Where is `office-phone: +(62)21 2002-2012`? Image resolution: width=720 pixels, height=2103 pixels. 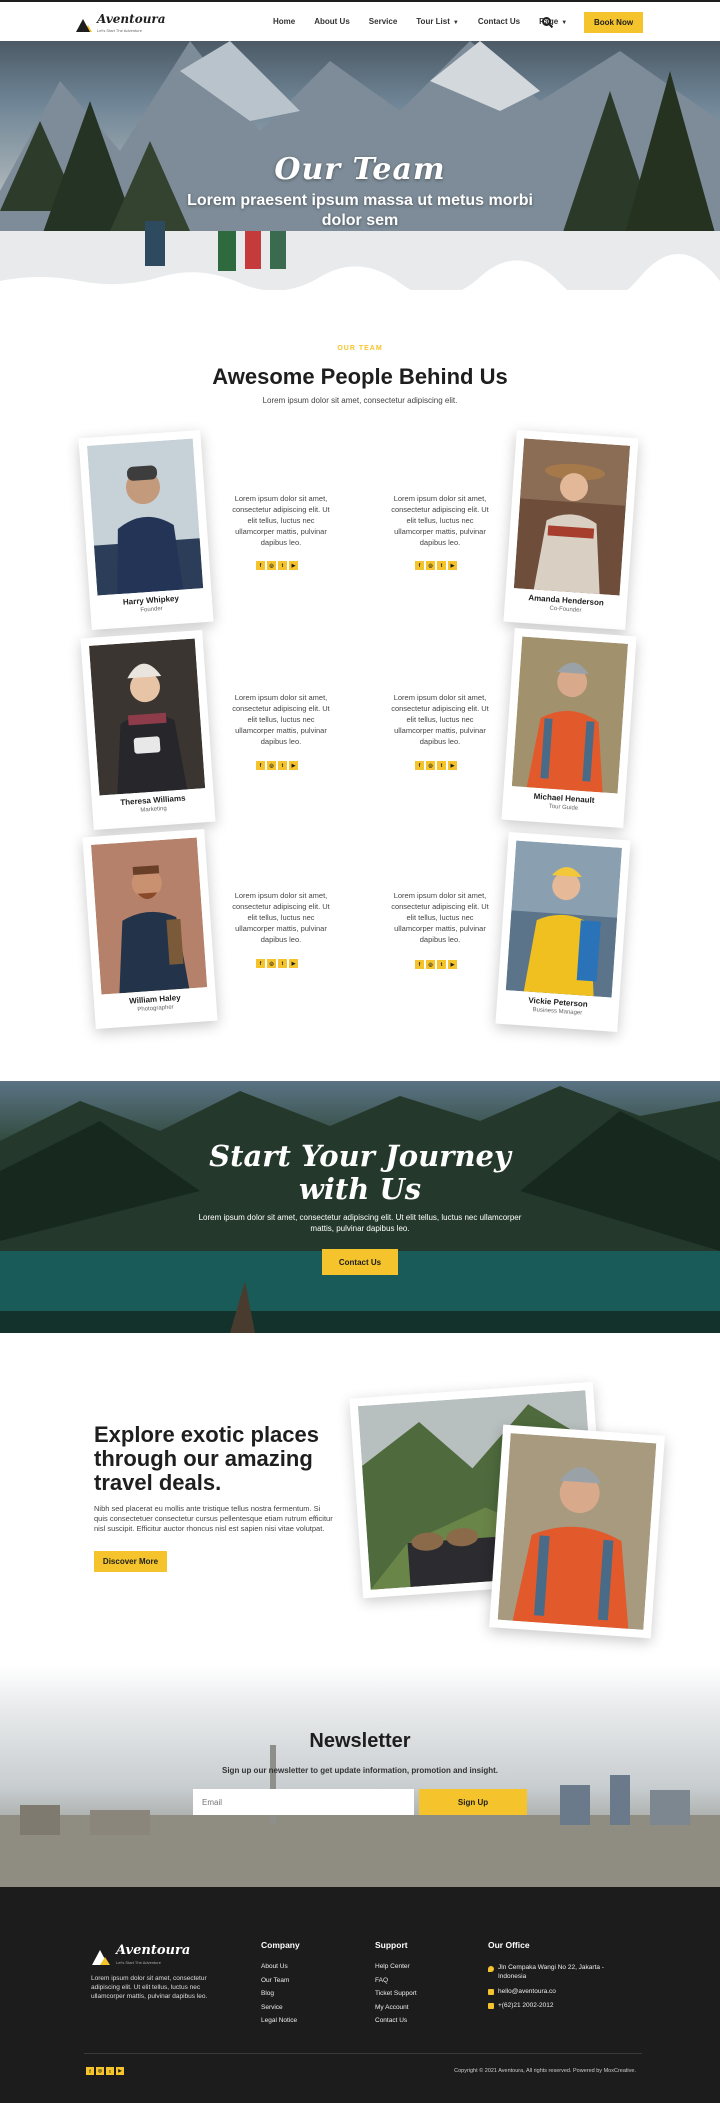
office-phone: +(62)21 2002-2012 is located at coordinates (525, 2005).